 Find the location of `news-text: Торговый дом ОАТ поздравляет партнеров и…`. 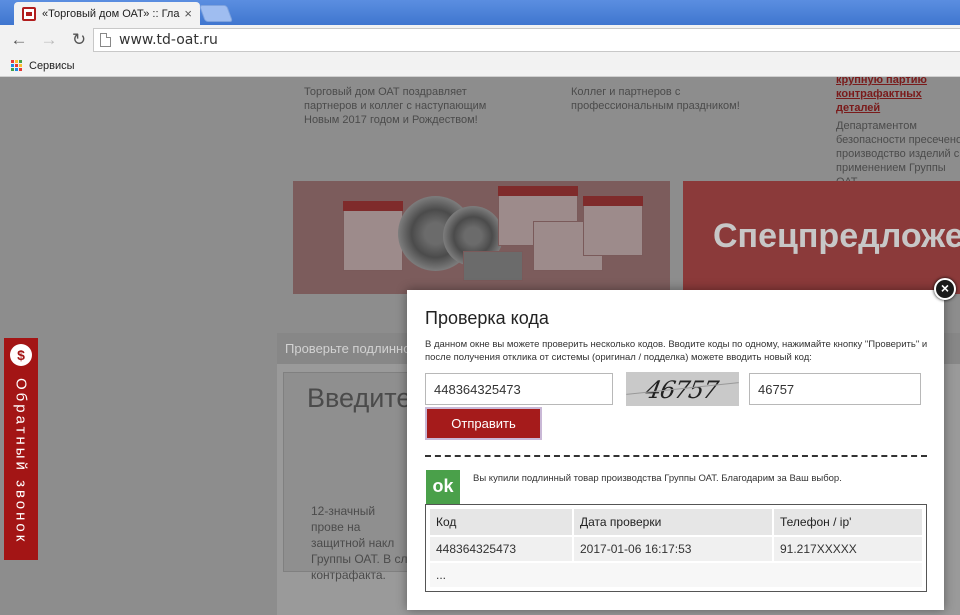

news-text: Торговый дом ОАТ поздравляет партнеров и… is located at coordinates (395, 106).